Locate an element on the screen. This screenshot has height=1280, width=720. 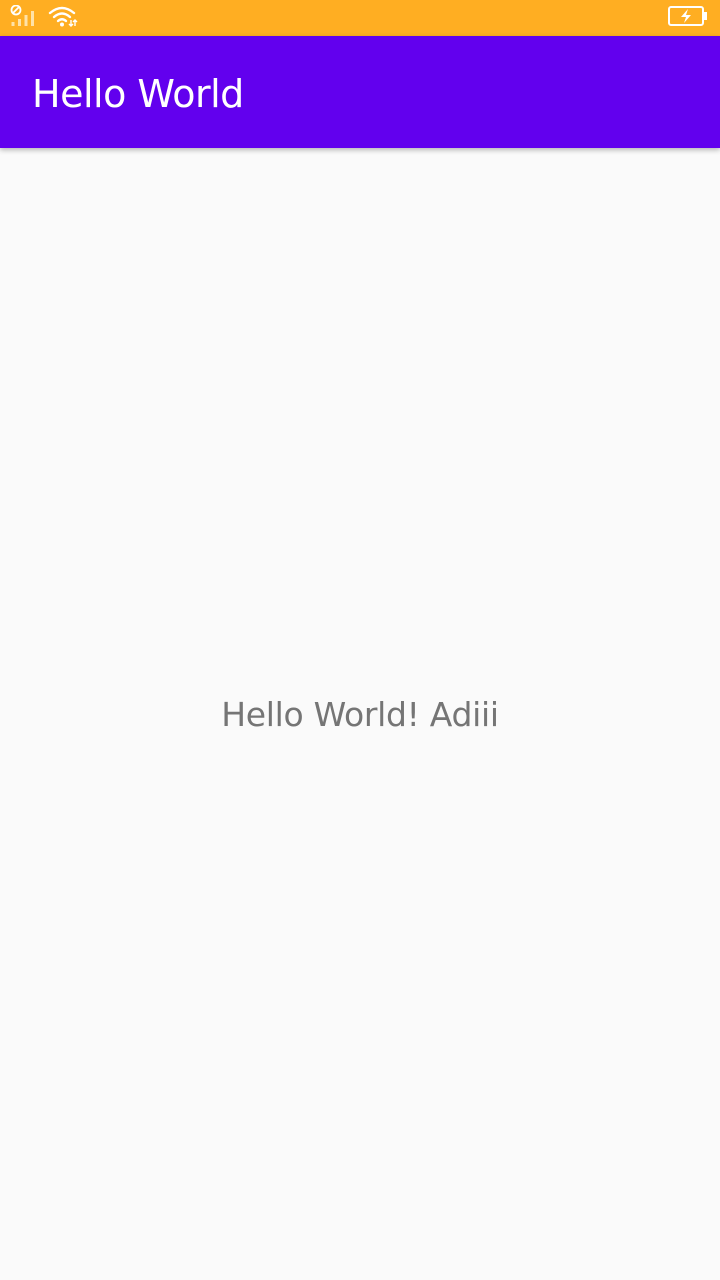
status-bar is located at coordinates (360, 18).